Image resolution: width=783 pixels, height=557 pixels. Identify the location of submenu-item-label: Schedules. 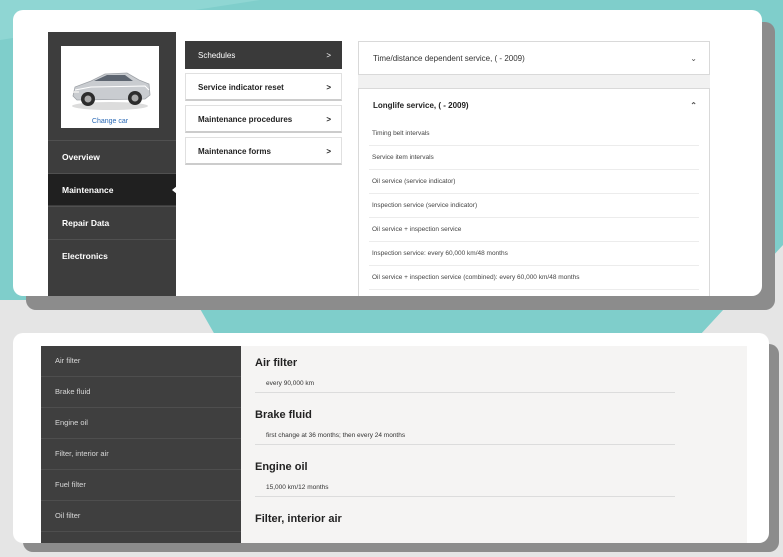
(217, 55).